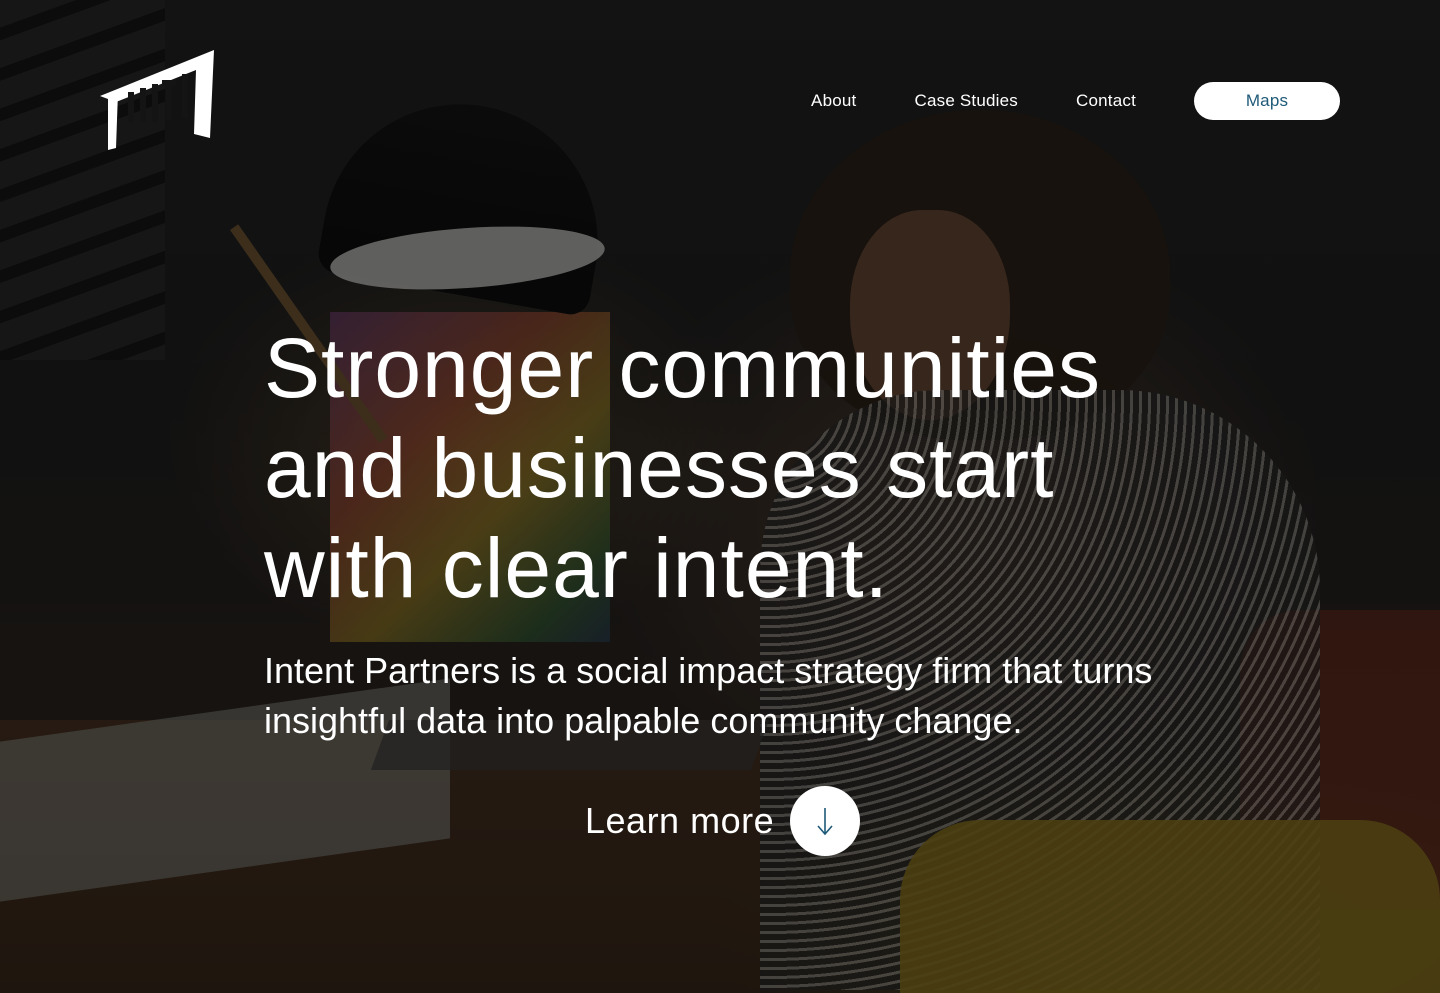 The height and width of the screenshot is (993, 1440). I want to click on learn-more-circle, so click(825, 821).